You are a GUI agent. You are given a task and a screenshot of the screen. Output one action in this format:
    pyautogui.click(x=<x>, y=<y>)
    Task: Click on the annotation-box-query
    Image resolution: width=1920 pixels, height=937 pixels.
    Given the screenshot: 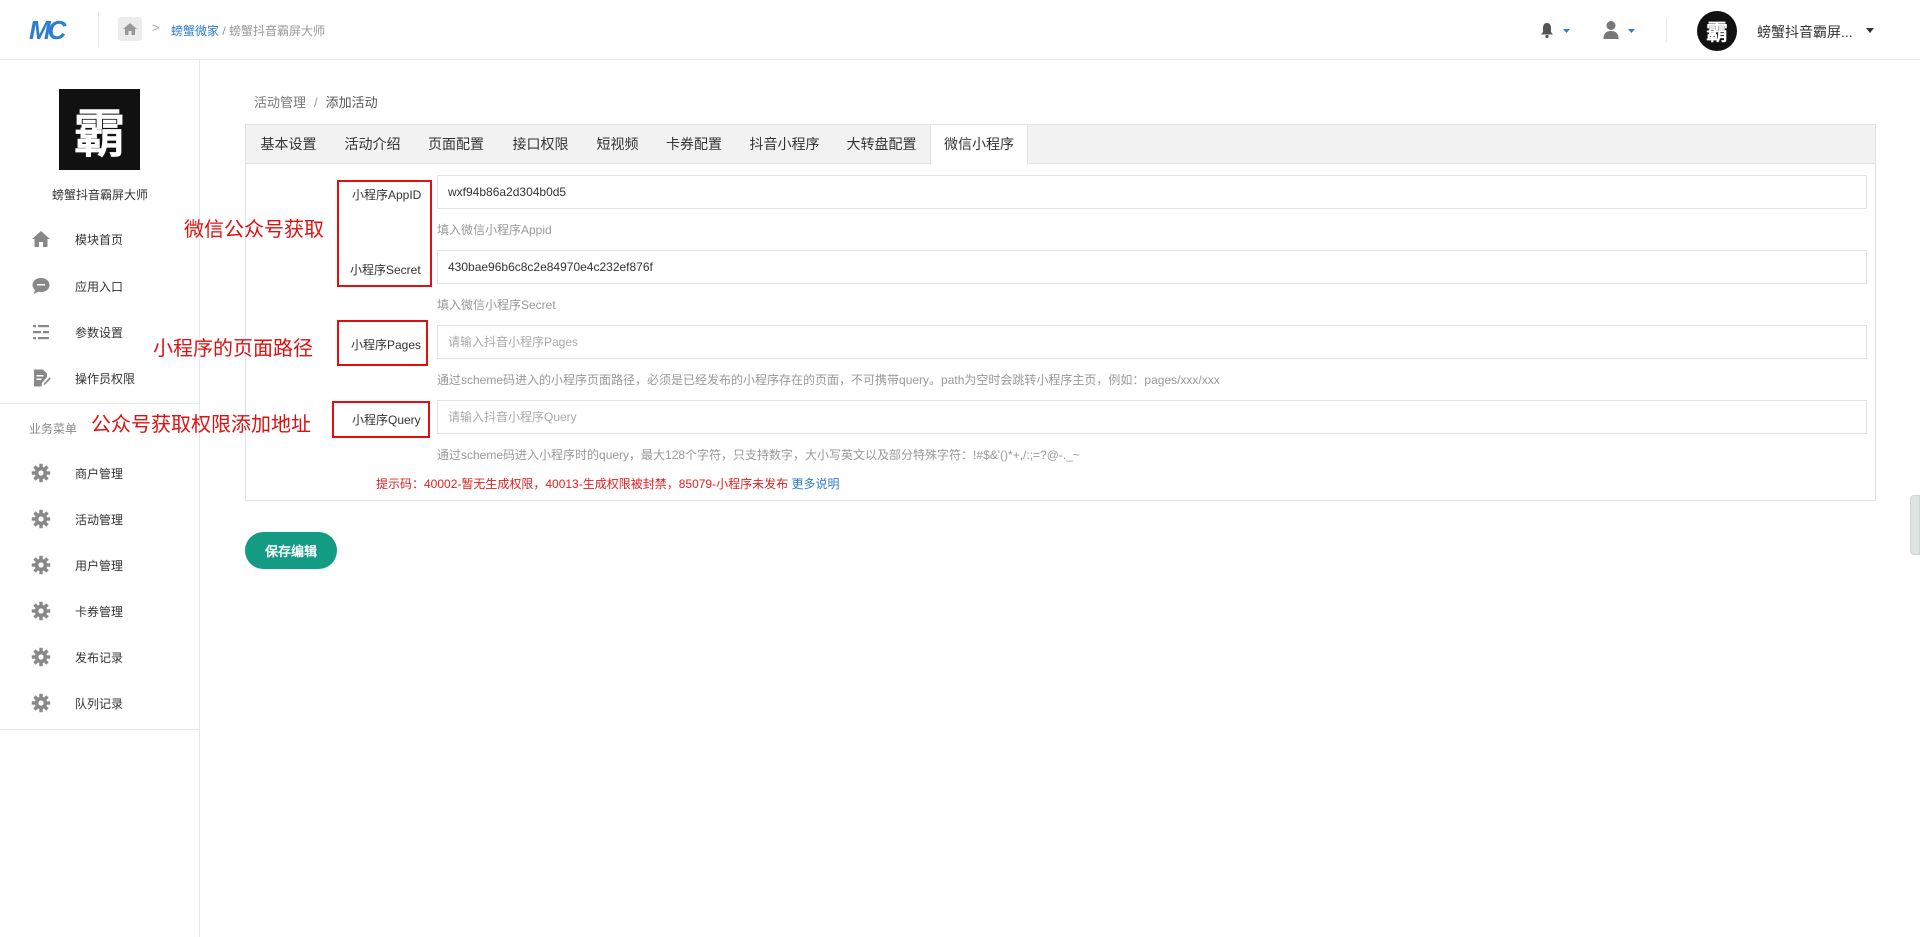 What is the action you would take?
    pyautogui.click(x=381, y=419)
    